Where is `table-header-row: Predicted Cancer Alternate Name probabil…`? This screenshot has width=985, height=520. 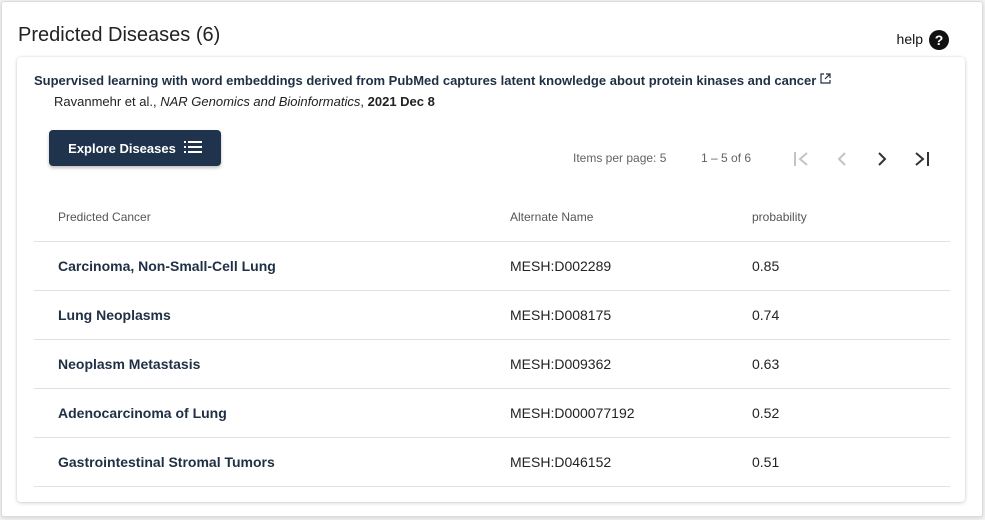
table-header-row: Predicted Cancer Alternate Name probabil… is located at coordinates (492, 217).